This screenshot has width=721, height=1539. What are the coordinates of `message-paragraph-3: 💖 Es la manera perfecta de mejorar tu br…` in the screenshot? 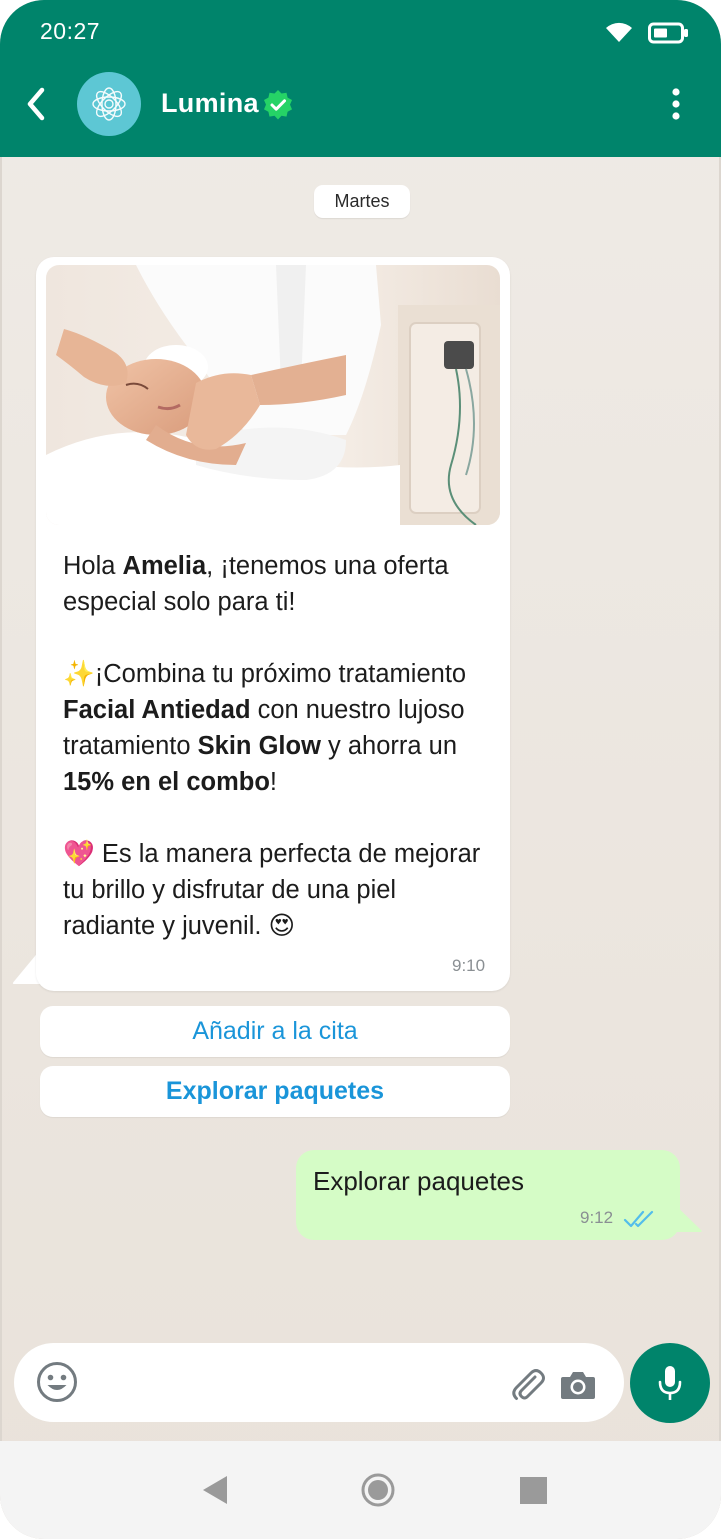 It's located at (272, 890).